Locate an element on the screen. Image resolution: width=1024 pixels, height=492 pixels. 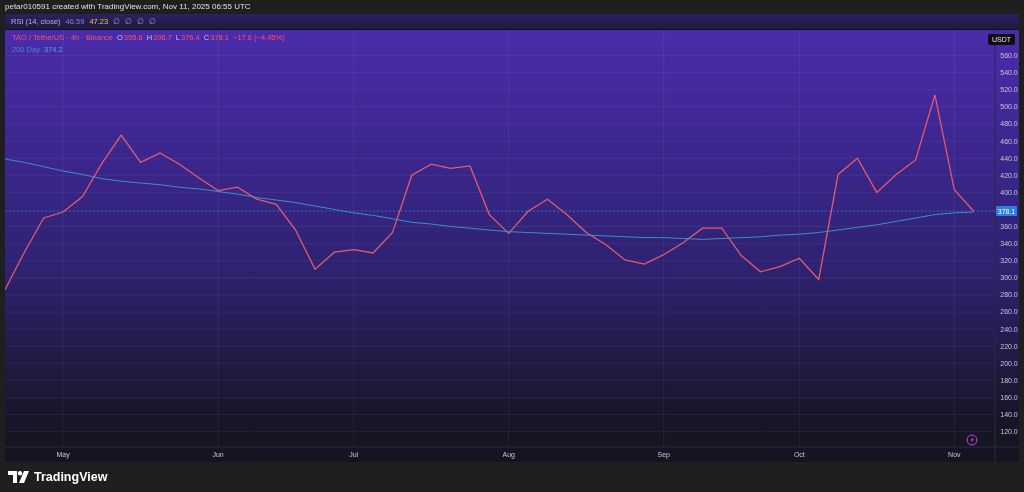
chart-caption: petar010591 created with TradingView.com, Nov 11, 2025 06:55 UTC is located at coordinates (128, 7).